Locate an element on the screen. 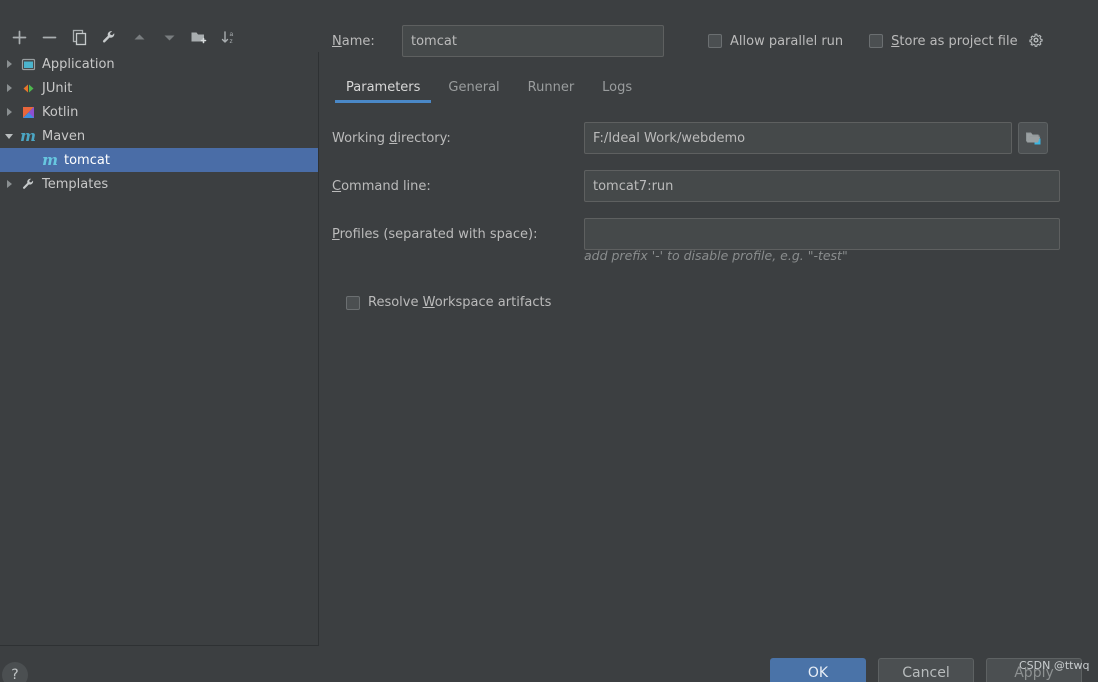 This screenshot has width=1098, height=682. profiles-row: Profiles (separated with space): is located at coordinates (706, 234).